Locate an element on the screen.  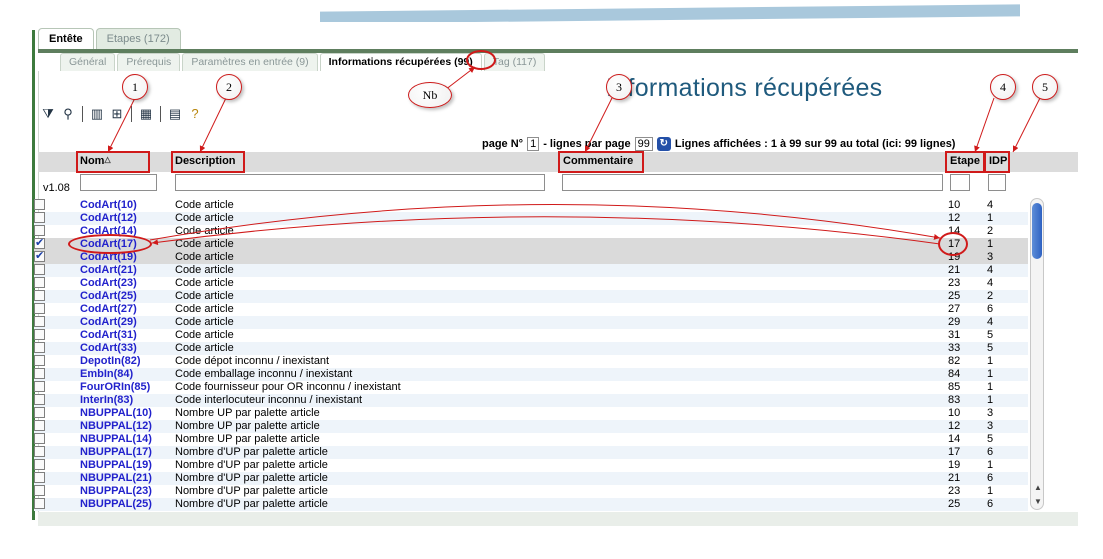
highlight-idp is located at coordinates (997, 162).